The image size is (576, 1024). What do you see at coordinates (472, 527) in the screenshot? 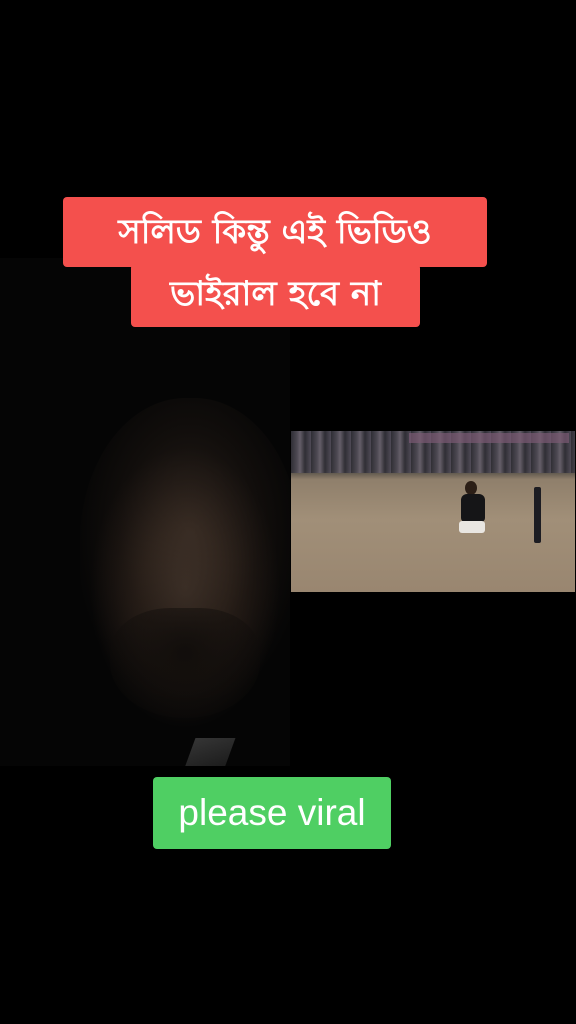
I see `player-legs` at bounding box center [472, 527].